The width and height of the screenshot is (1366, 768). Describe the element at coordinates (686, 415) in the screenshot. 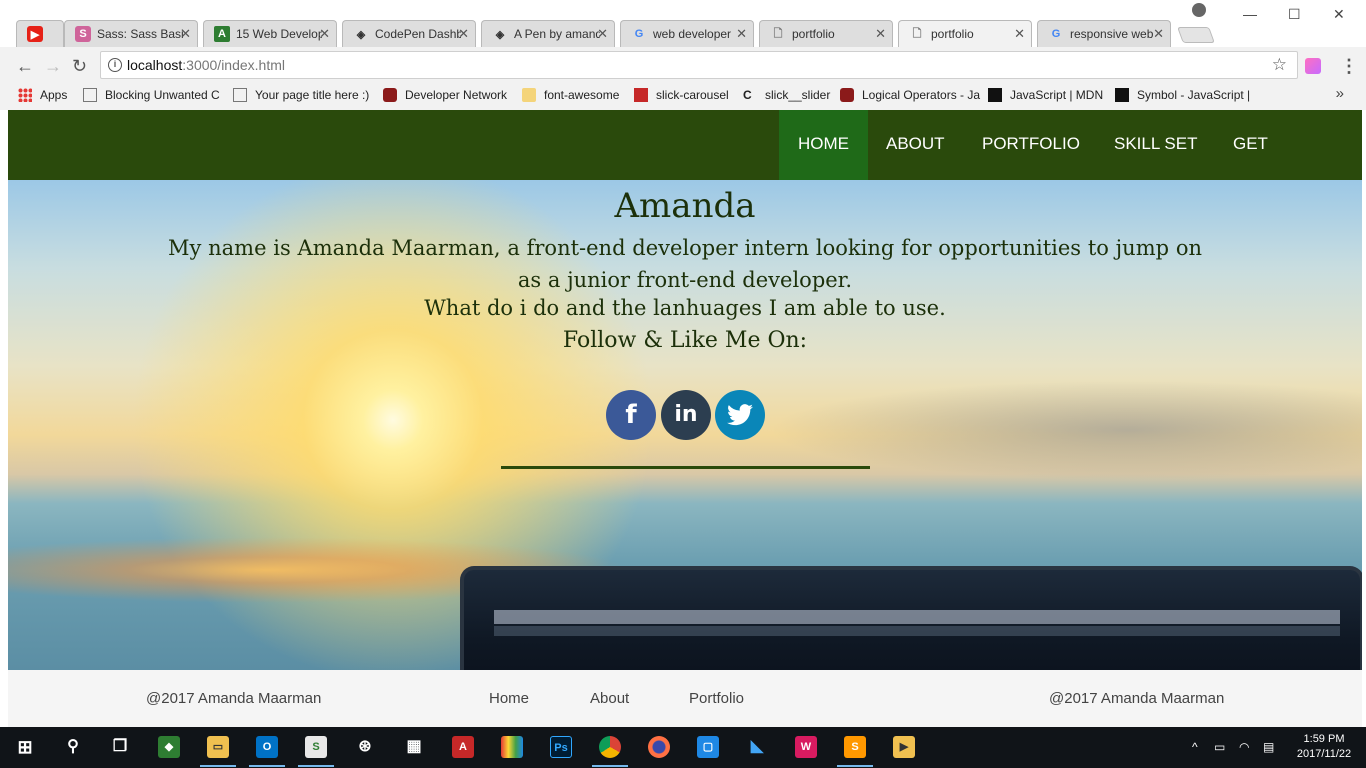

I see `linkedin-icon: in` at that location.